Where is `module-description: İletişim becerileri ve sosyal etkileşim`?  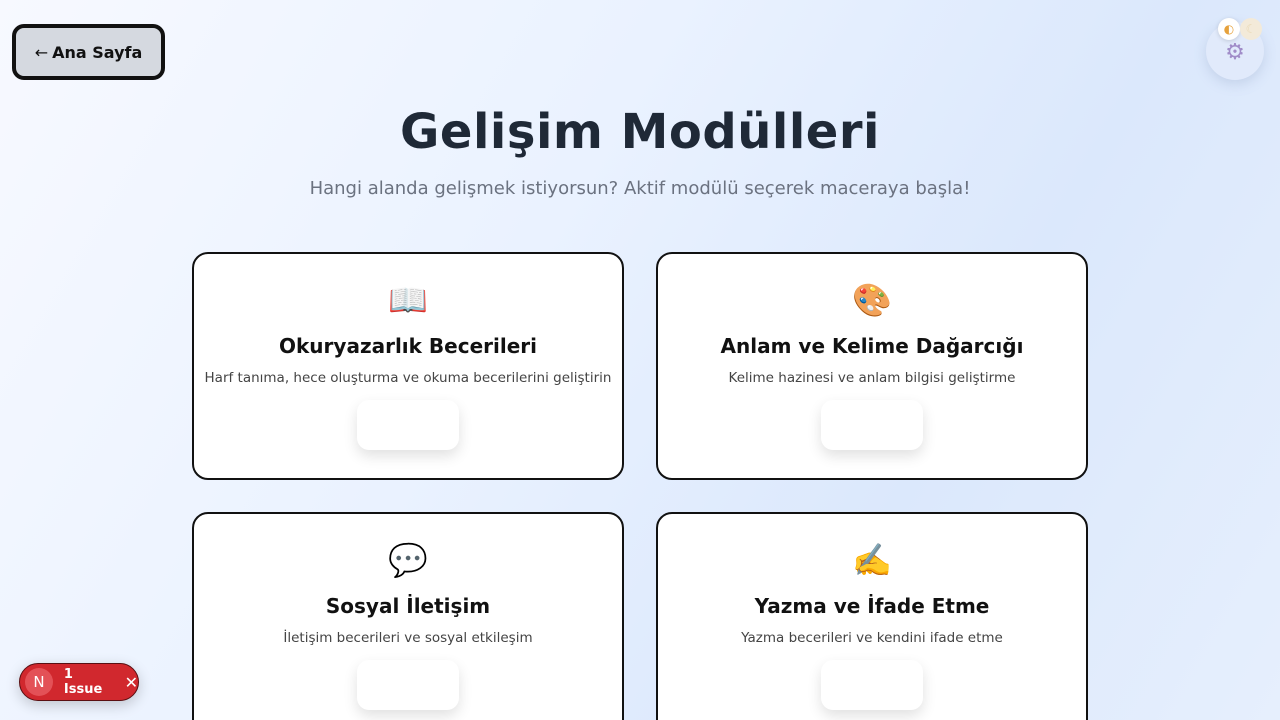 module-description: İletişim becerileri ve sosyal etkileşim is located at coordinates (408, 638).